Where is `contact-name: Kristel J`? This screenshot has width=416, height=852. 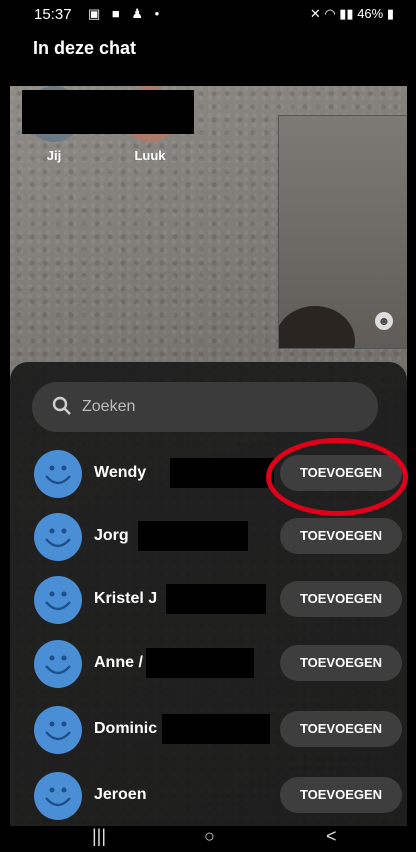
contact-name: Kristel J is located at coordinates (126, 598).